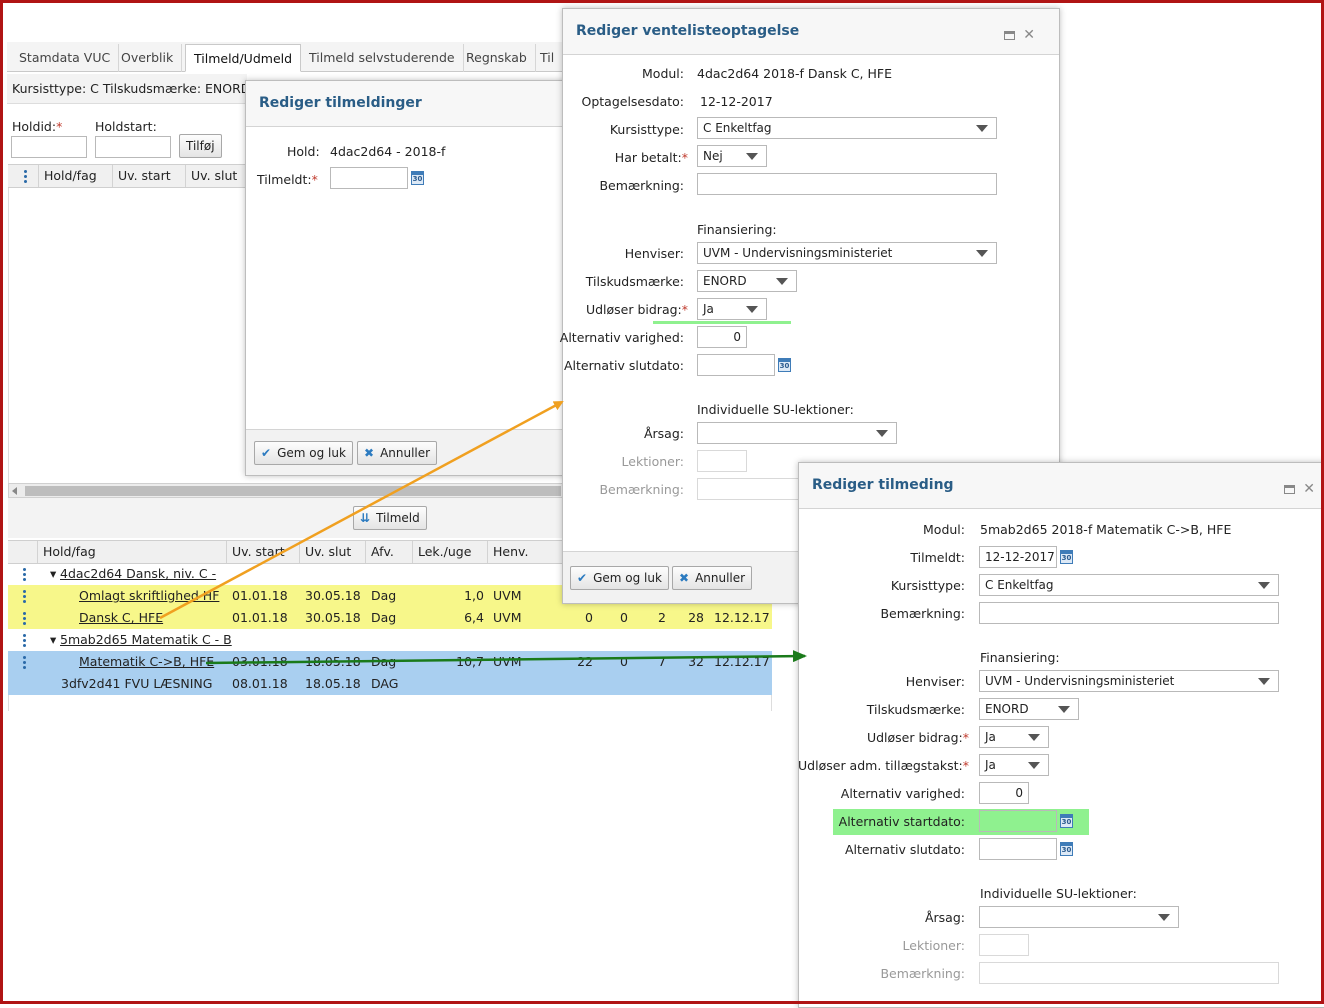 The height and width of the screenshot is (1008, 1324). I want to click on dialog-titlebar: Rediger tilmeldinger, so click(410, 104).